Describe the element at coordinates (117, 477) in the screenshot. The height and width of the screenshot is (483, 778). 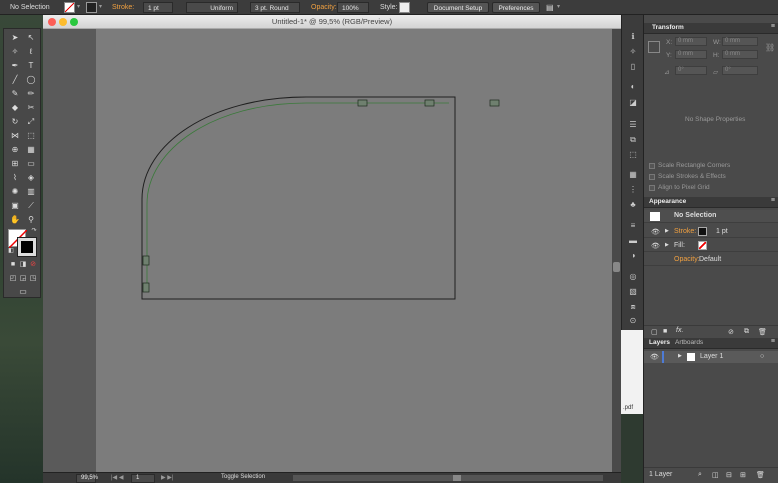
I see `first-artboard-icon: |◀ ◀` at that location.